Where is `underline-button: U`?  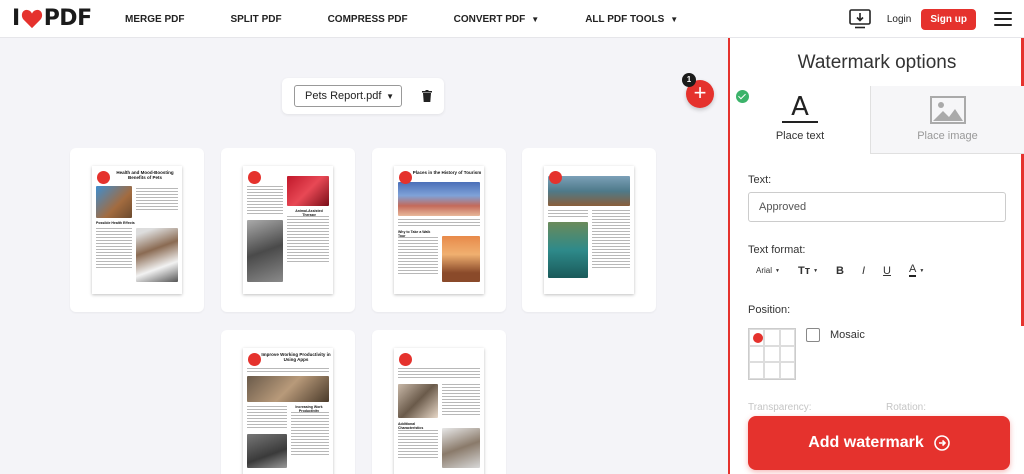
underline-button: U is located at coordinates (887, 271).